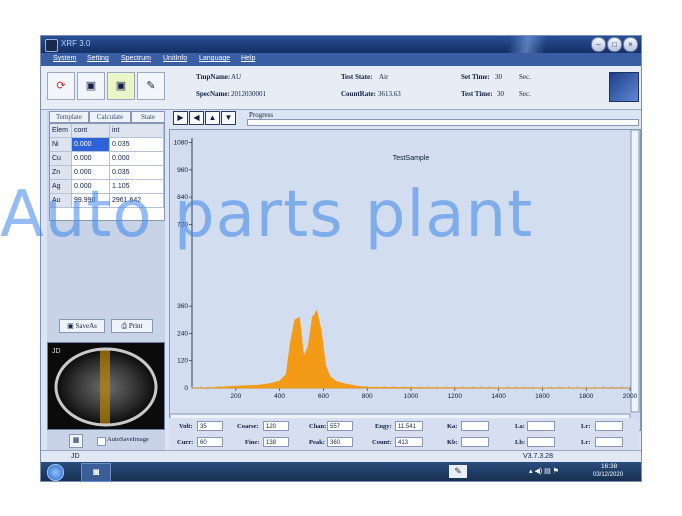 This screenshot has height=516, width=682. I want to click on snapshot-icon: ▦, so click(76, 441).